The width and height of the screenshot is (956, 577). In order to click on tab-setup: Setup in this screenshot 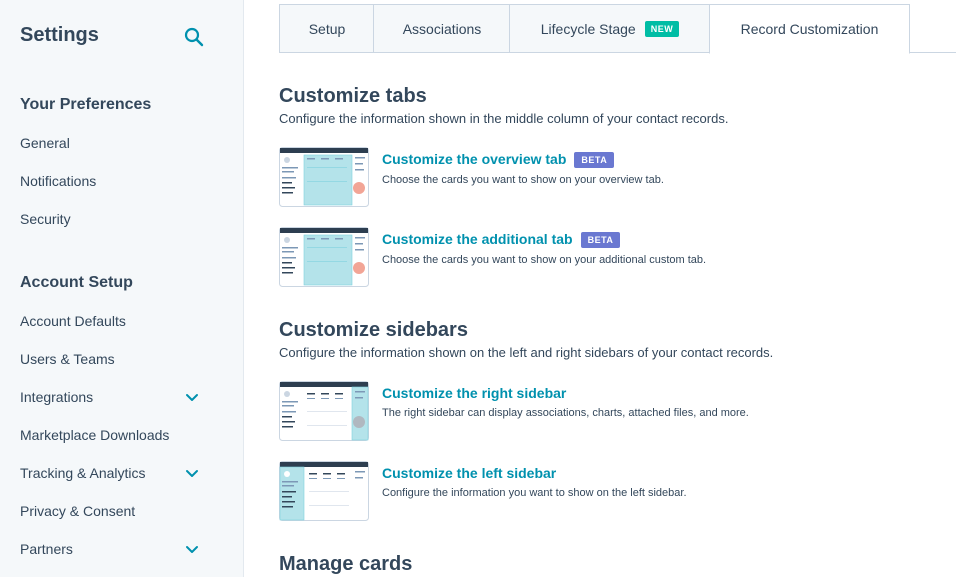, I will do `click(326, 28)`.